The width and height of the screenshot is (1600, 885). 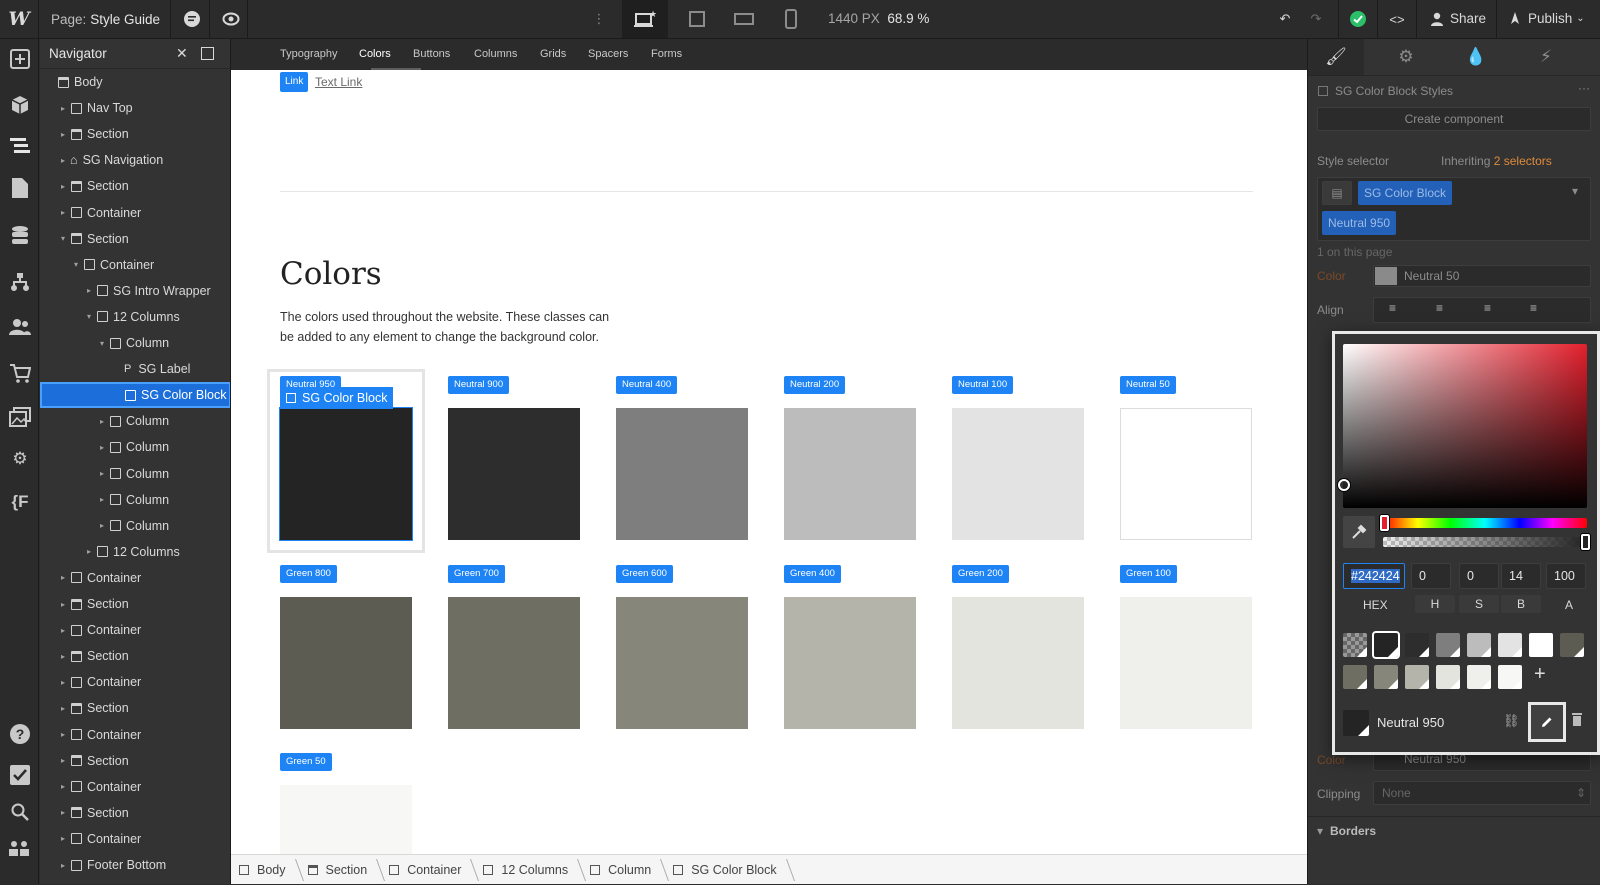 What do you see at coordinates (1476, 57) in the screenshot?
I see `style-manager-drops-icon: 💧` at bounding box center [1476, 57].